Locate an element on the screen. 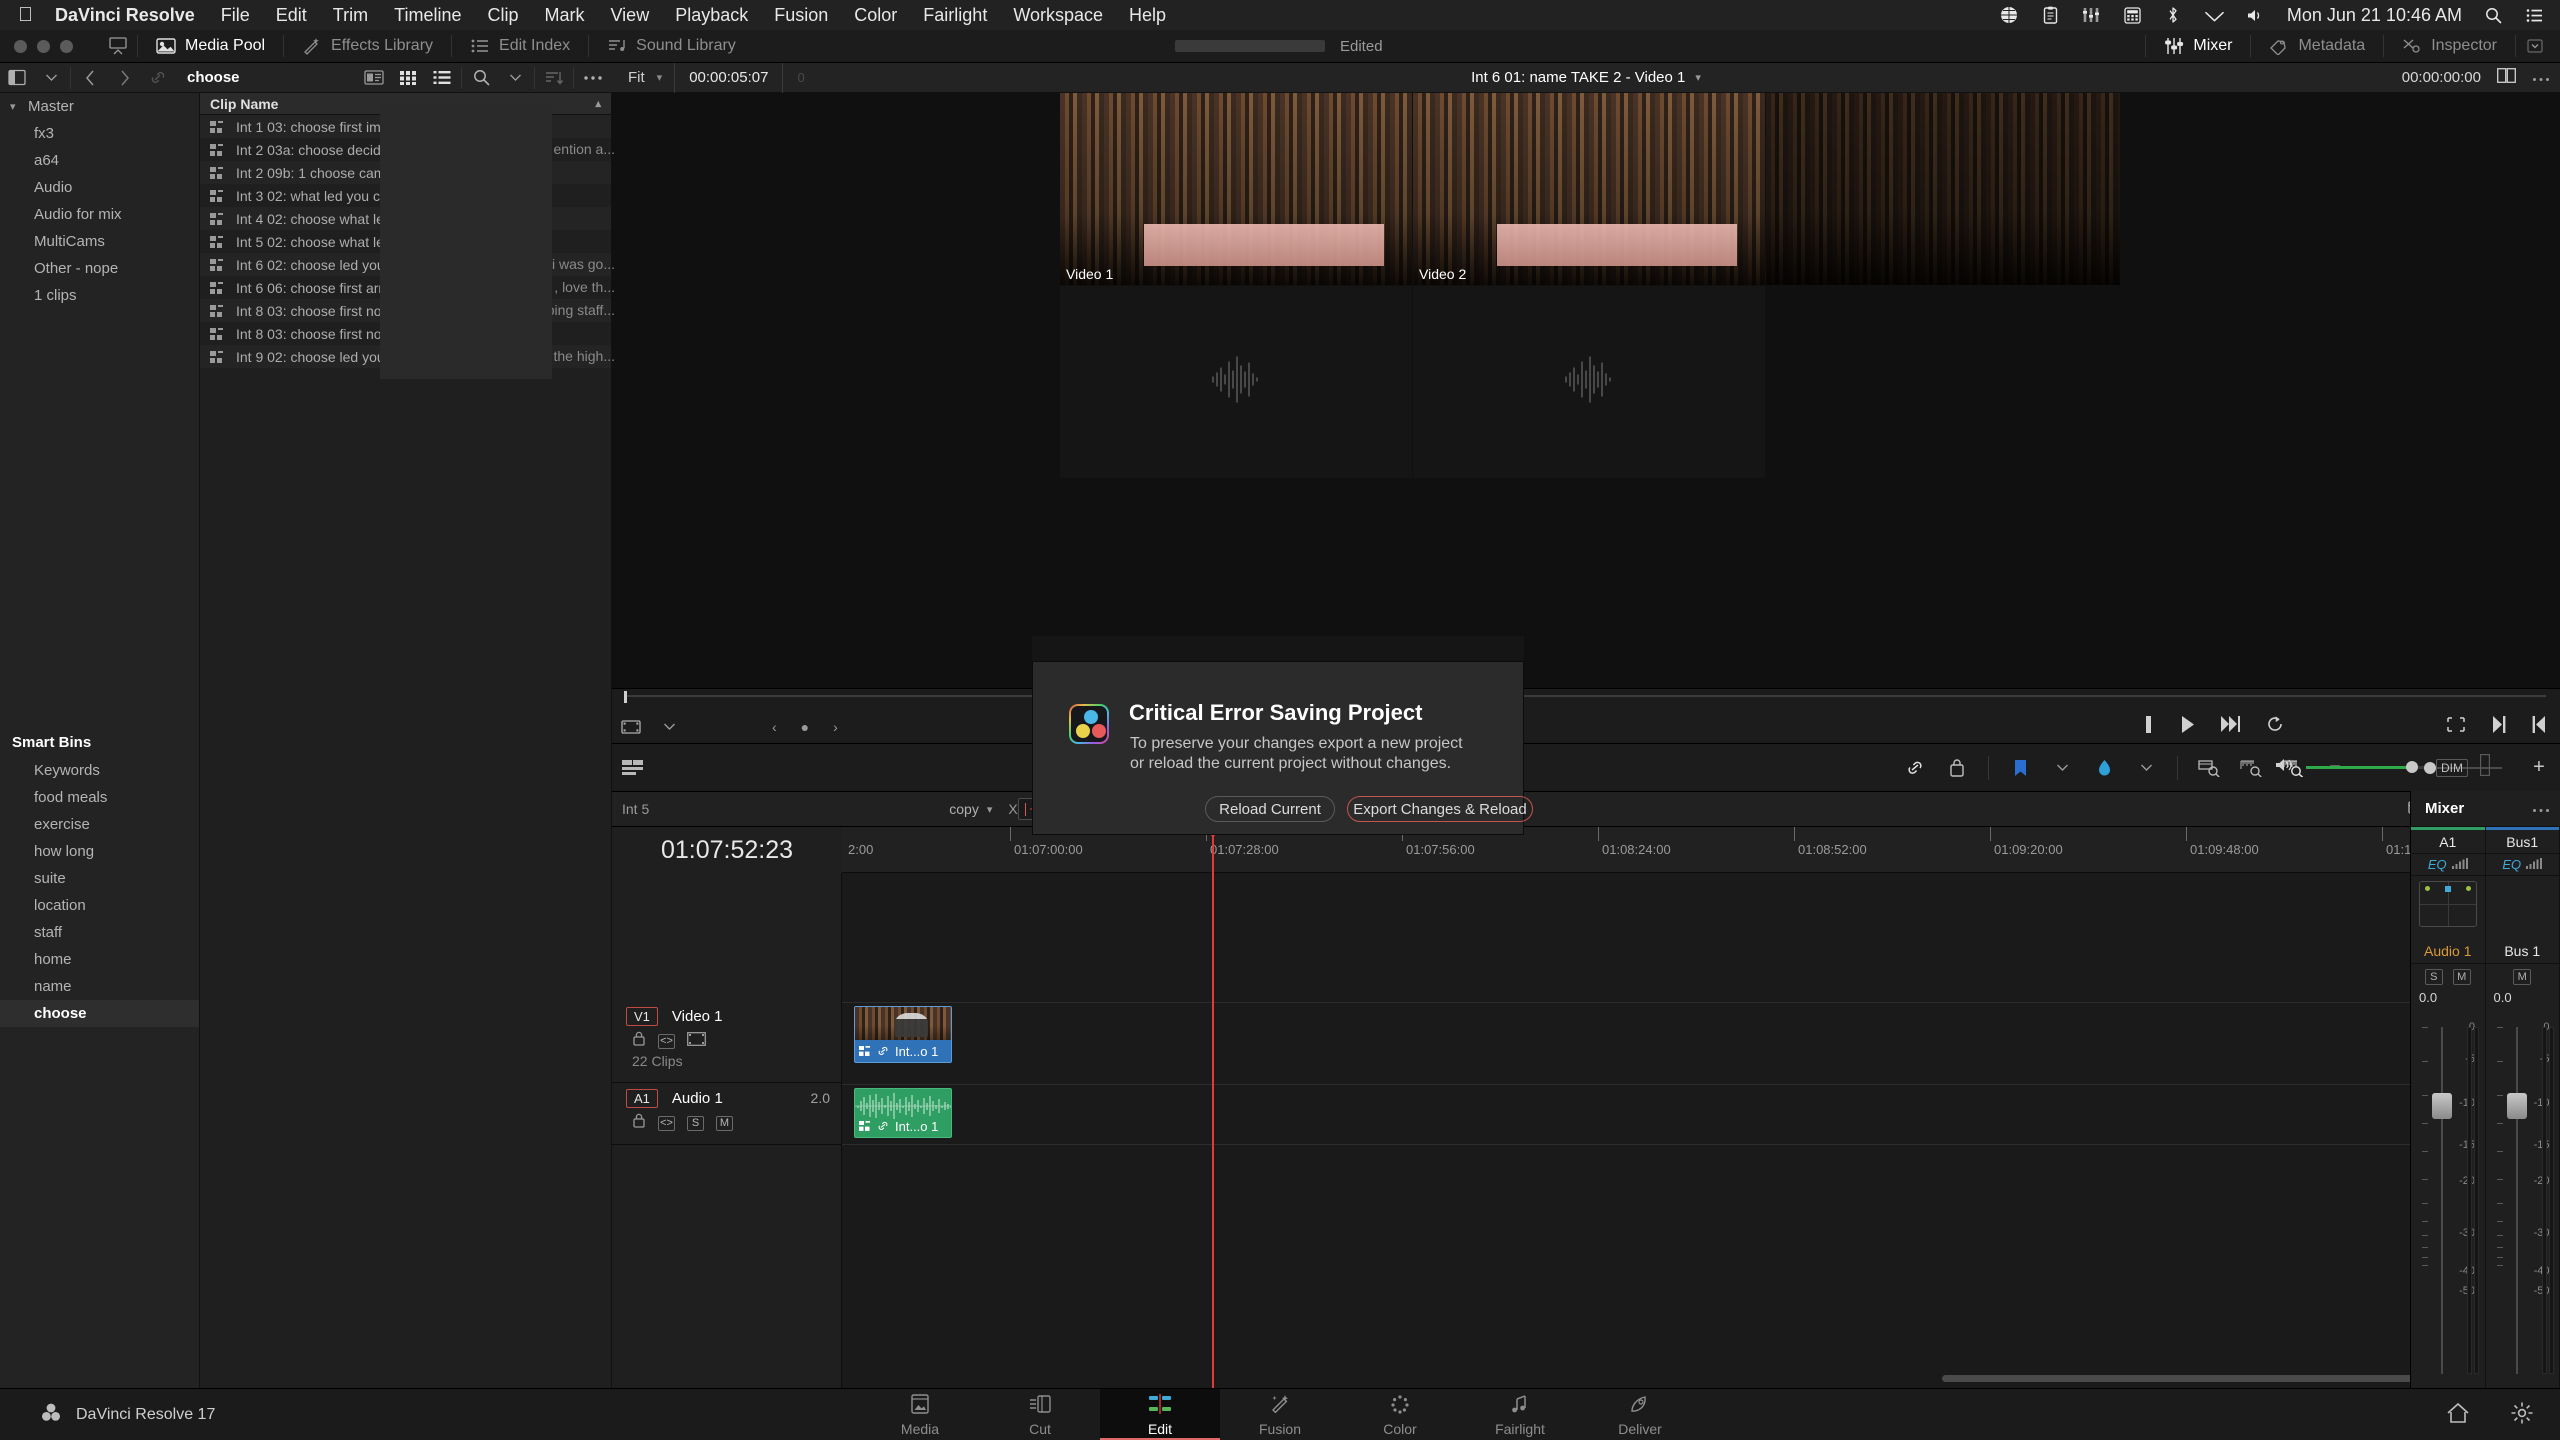 The height and width of the screenshot is (1440, 2560). equalizer-icon is located at coordinates (2091, 15).